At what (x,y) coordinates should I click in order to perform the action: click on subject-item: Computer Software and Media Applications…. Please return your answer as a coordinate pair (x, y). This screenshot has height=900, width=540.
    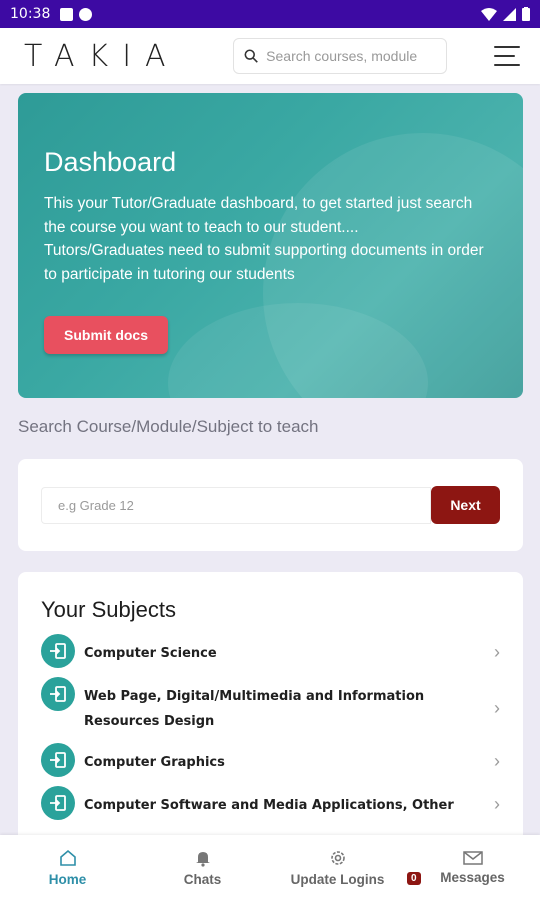
    Looking at the image, I should click on (270, 803).